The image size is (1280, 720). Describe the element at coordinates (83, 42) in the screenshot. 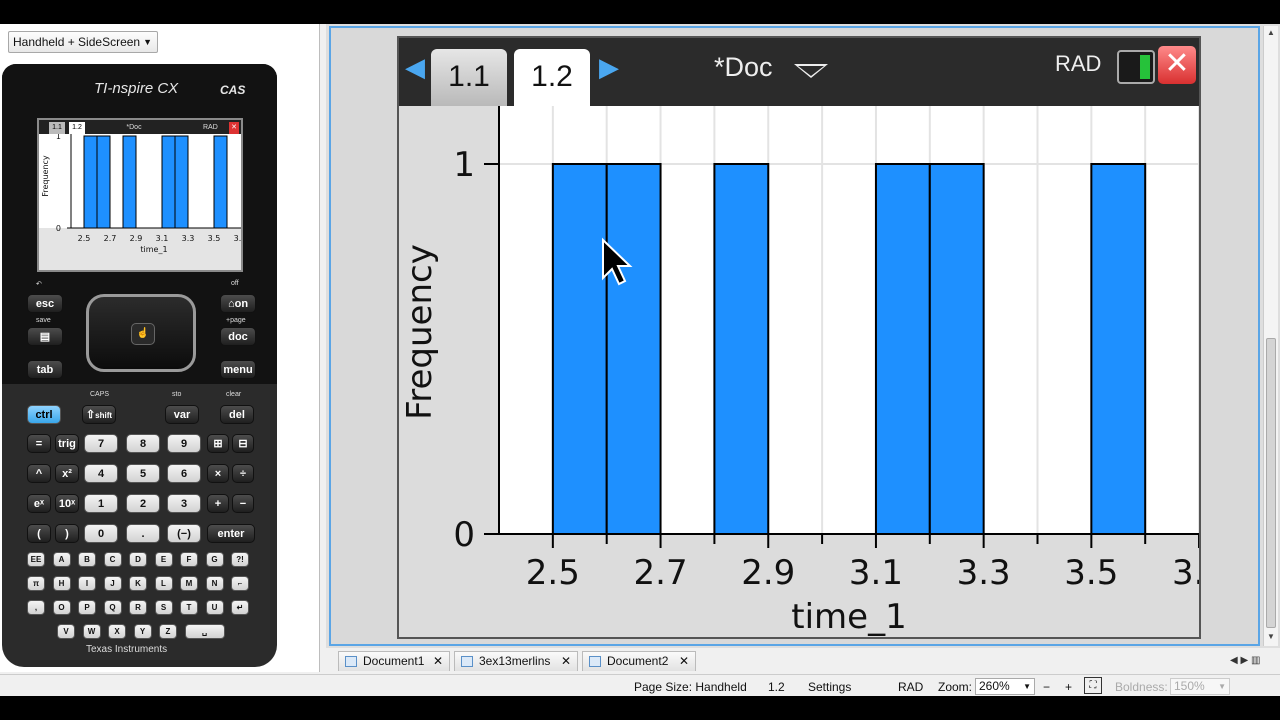

I see `view-mode-select: Handheld + SideScreen ▼` at that location.